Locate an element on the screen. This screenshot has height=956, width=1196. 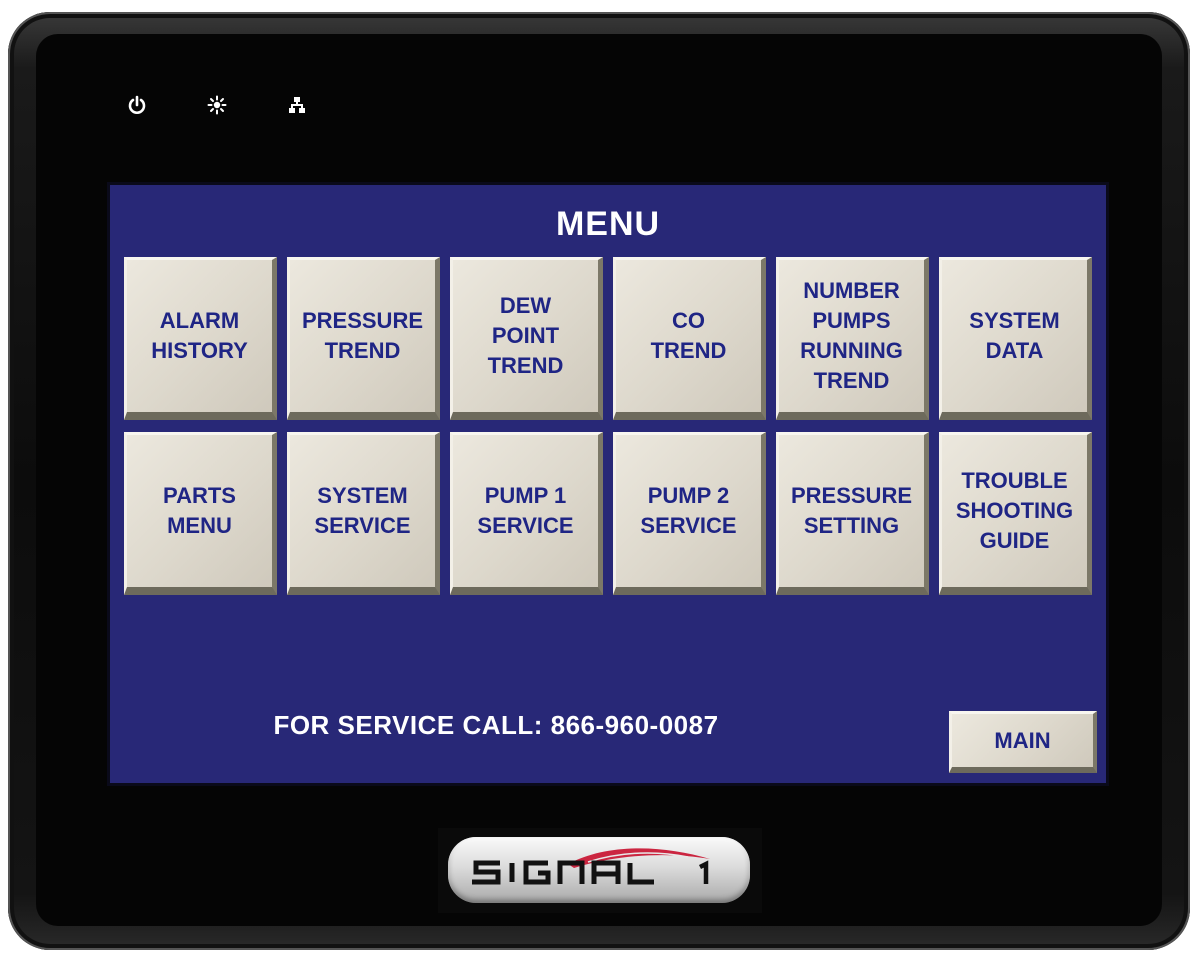
status-icon-bar is located at coordinates (217, 105).